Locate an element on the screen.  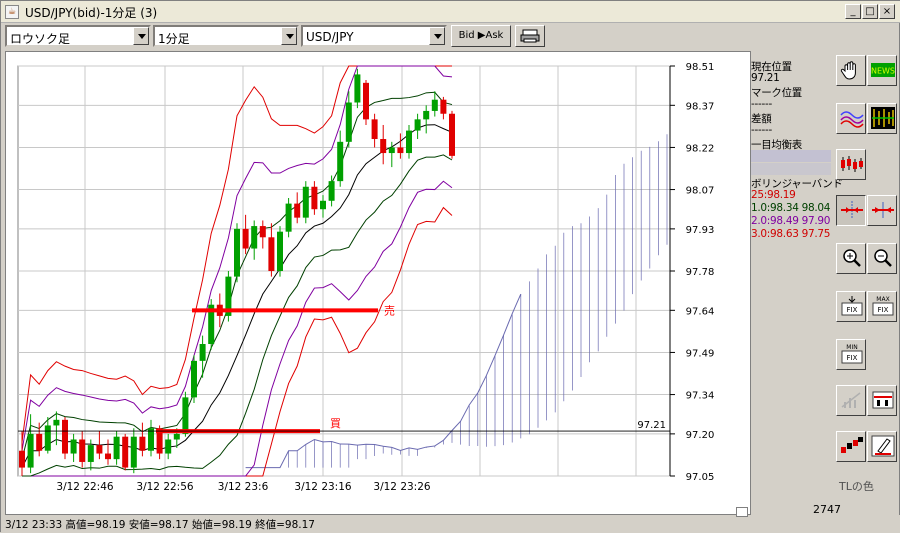
close-button: × is located at coordinates (887, 11).